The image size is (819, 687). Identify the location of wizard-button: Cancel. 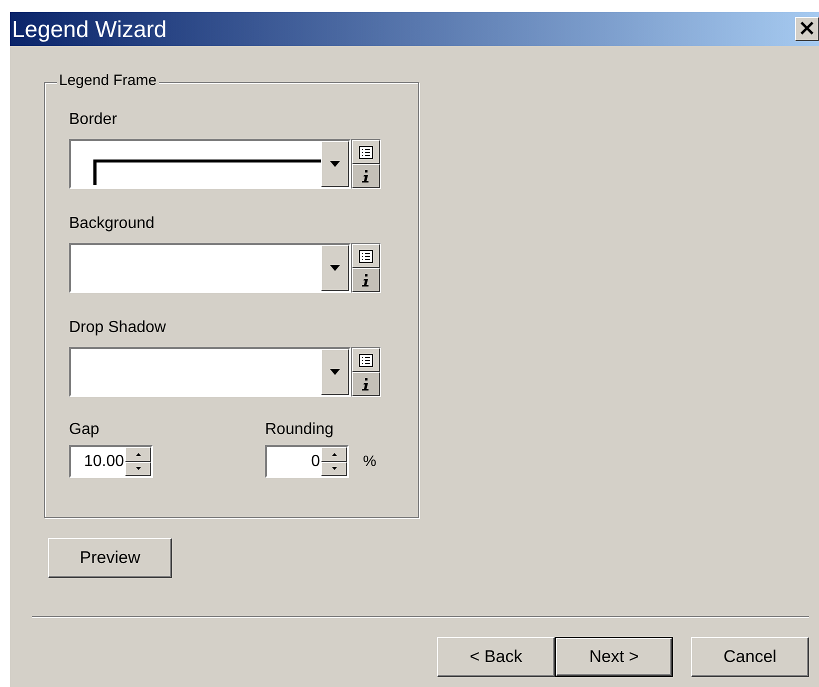
(750, 657).